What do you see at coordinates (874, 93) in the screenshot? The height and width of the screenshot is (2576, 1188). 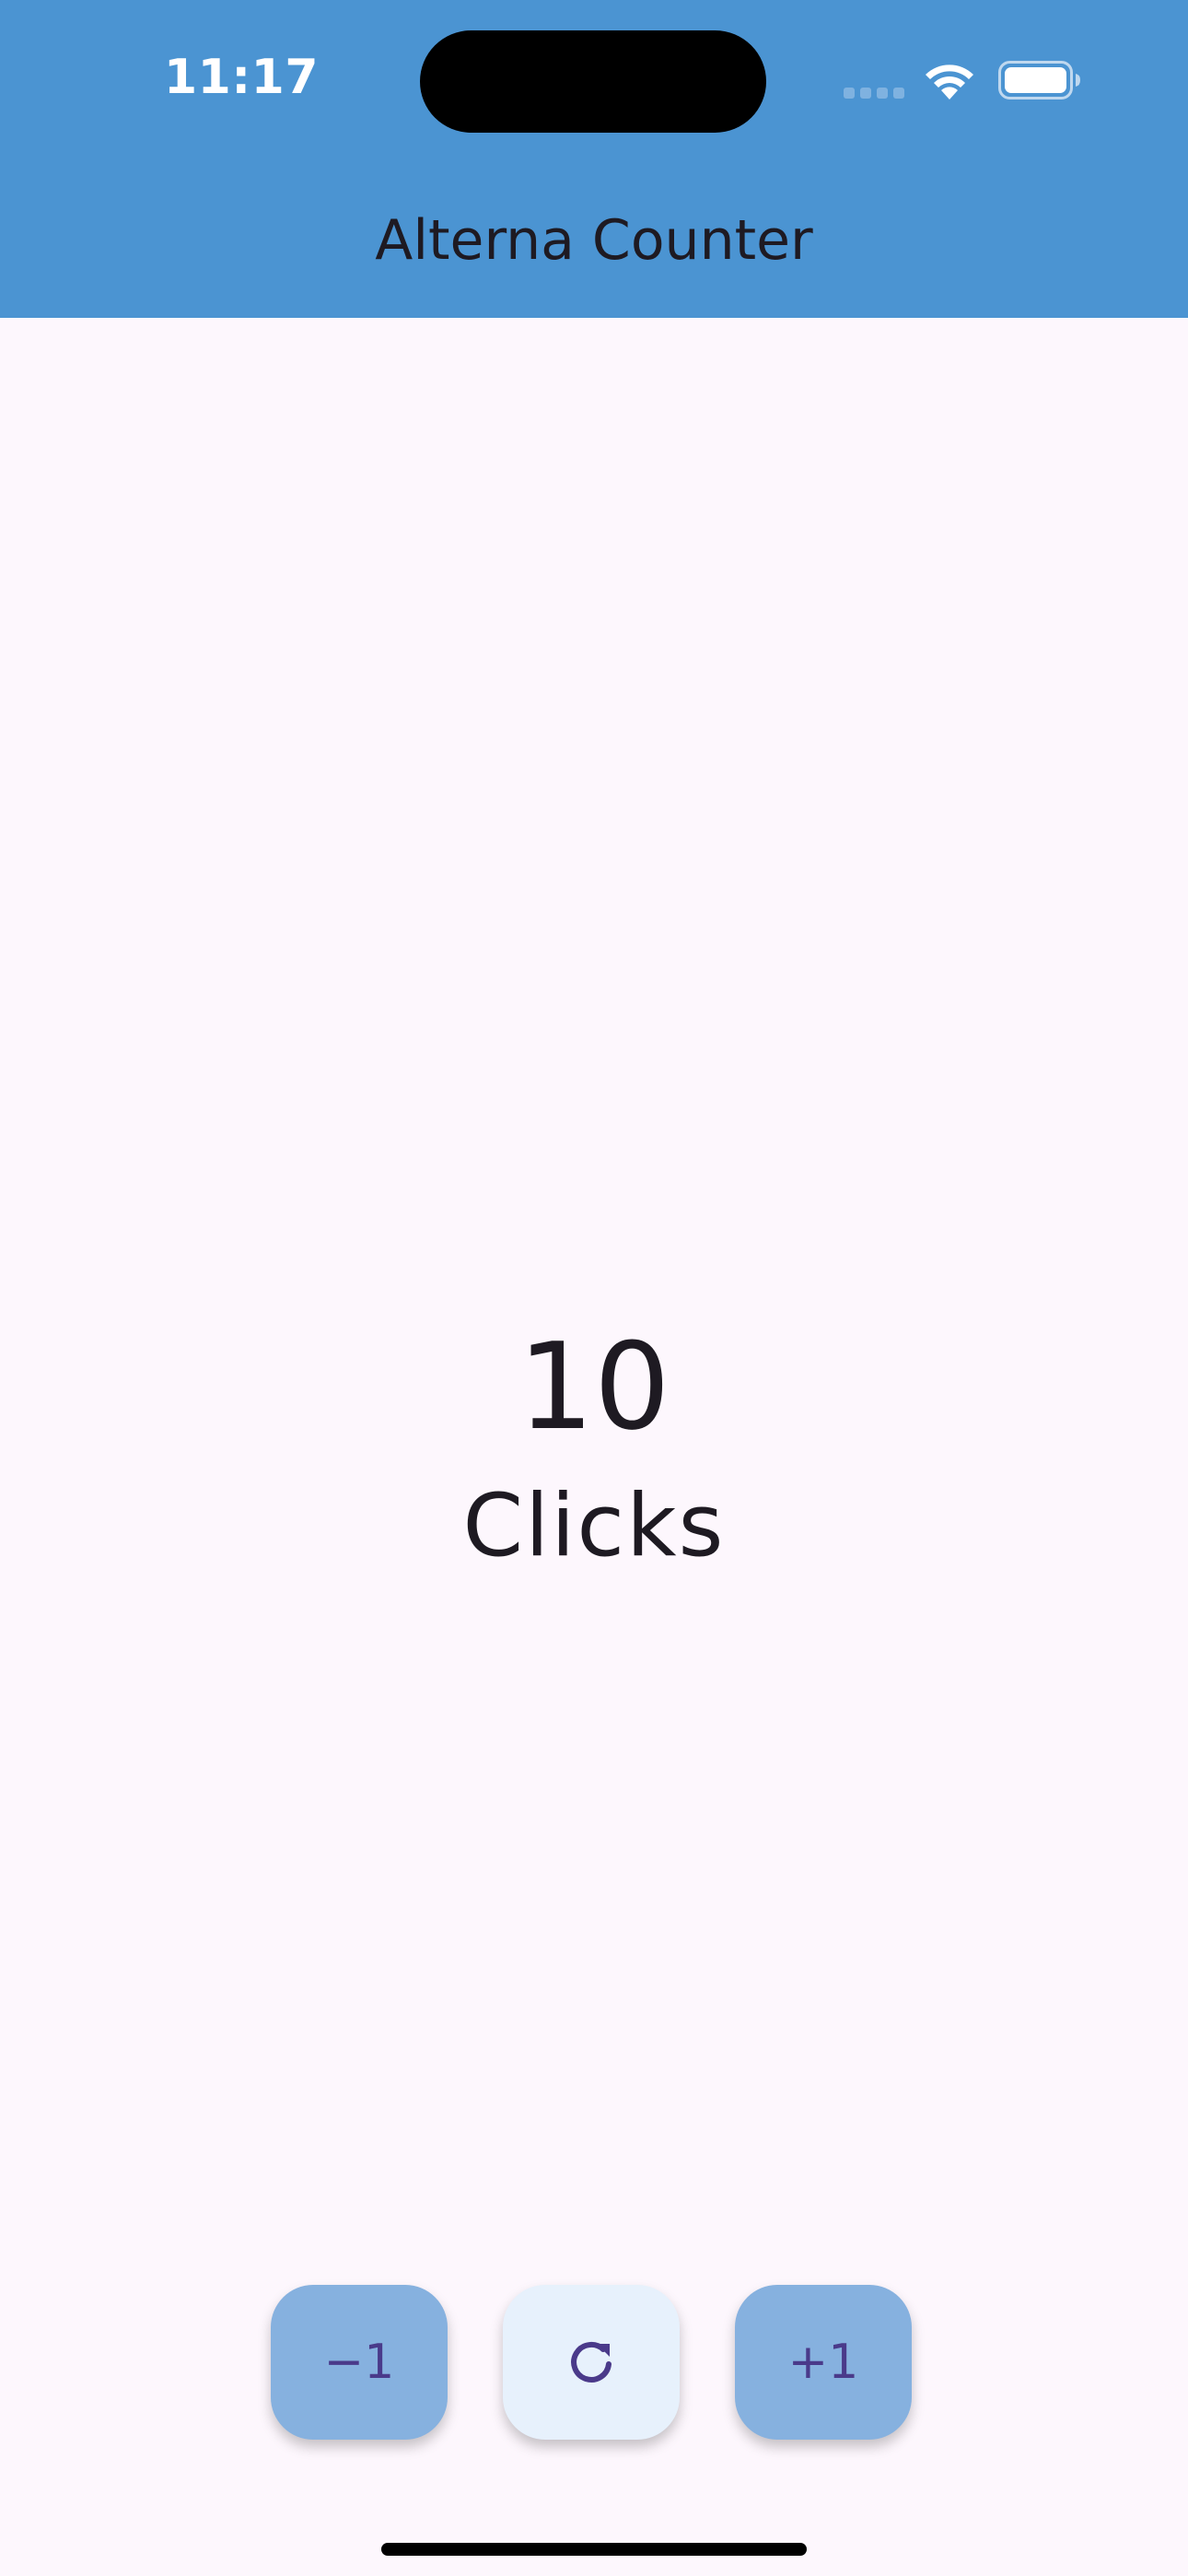 I see `cellular-signal-icon` at bounding box center [874, 93].